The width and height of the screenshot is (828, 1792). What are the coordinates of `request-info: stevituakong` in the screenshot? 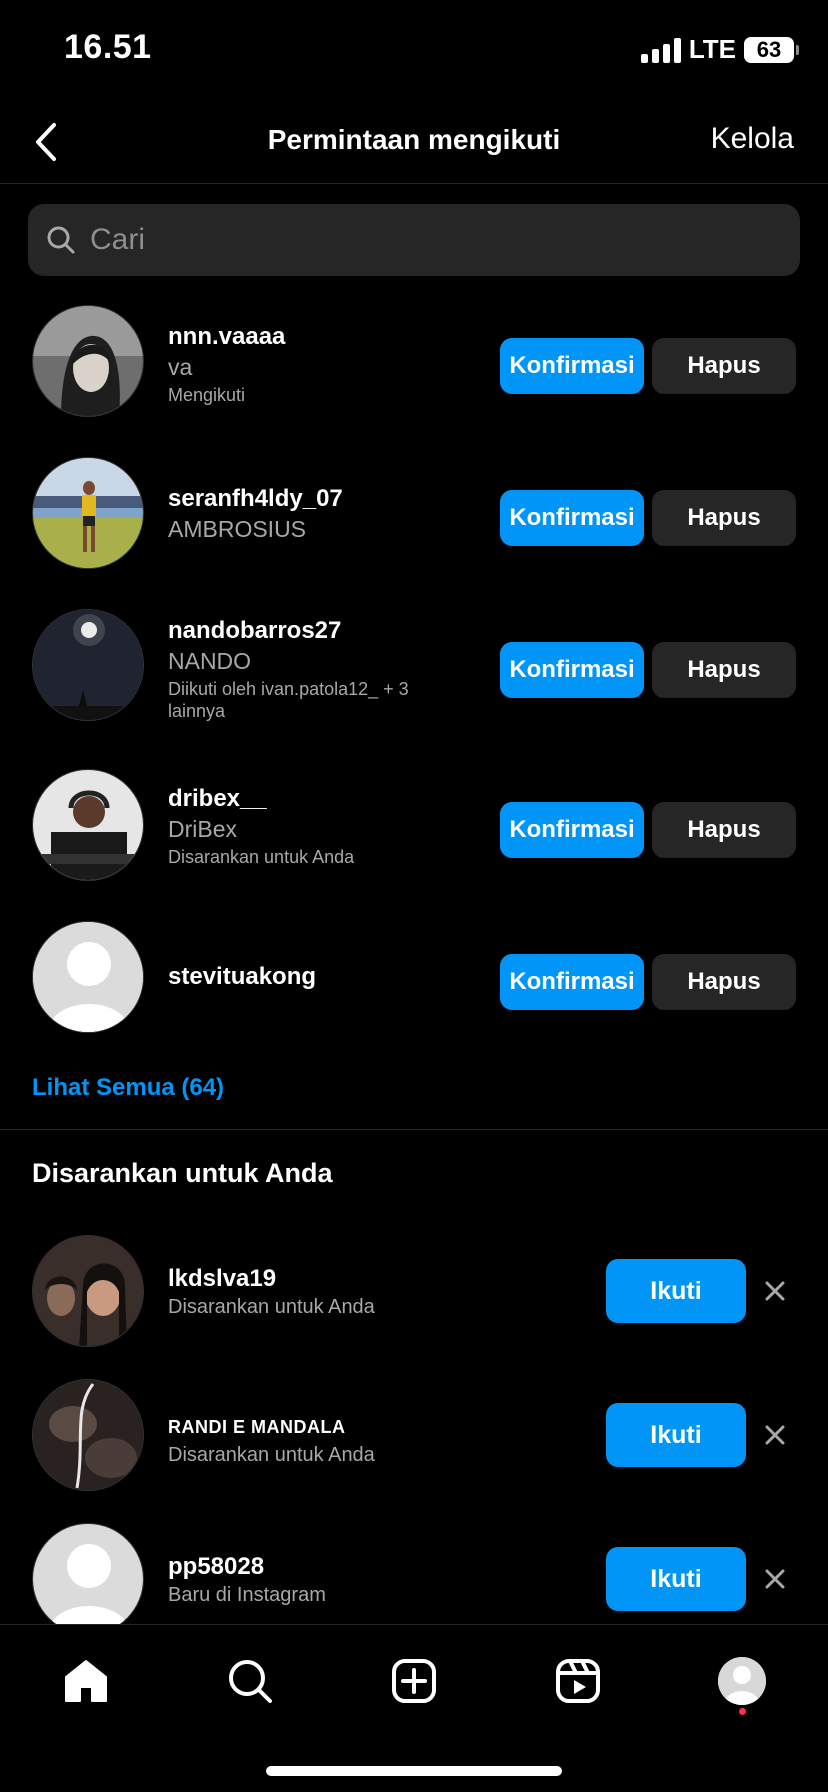 It's located at (298, 977).